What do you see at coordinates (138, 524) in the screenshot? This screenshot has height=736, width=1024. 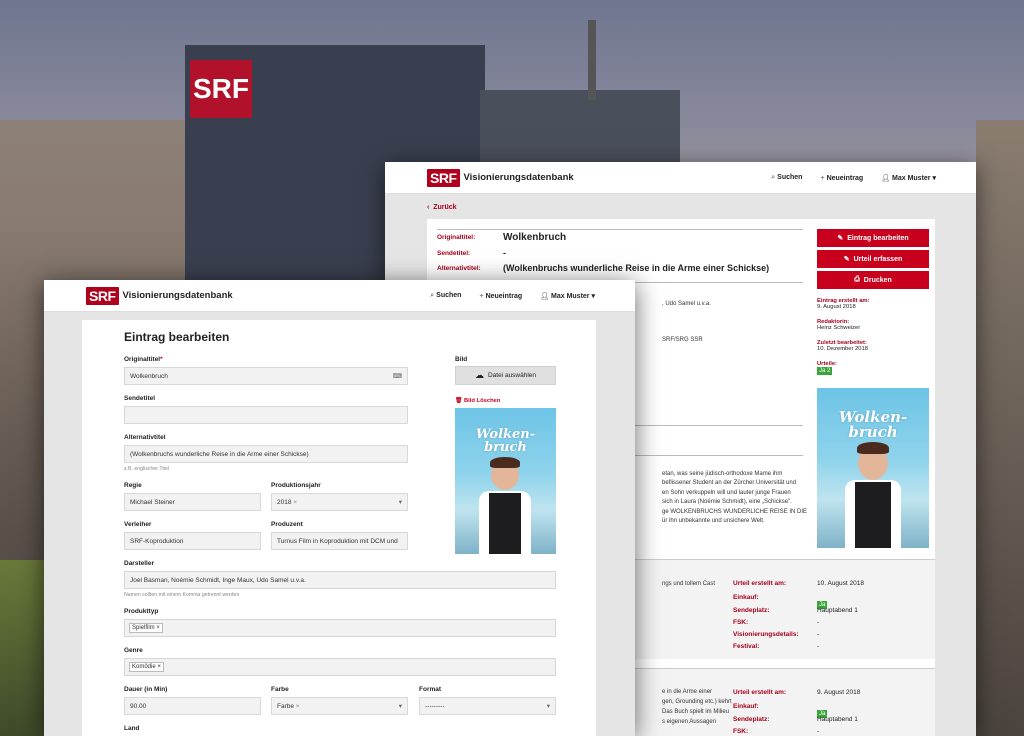 I see `label-verleiher: Verleiher` at bounding box center [138, 524].